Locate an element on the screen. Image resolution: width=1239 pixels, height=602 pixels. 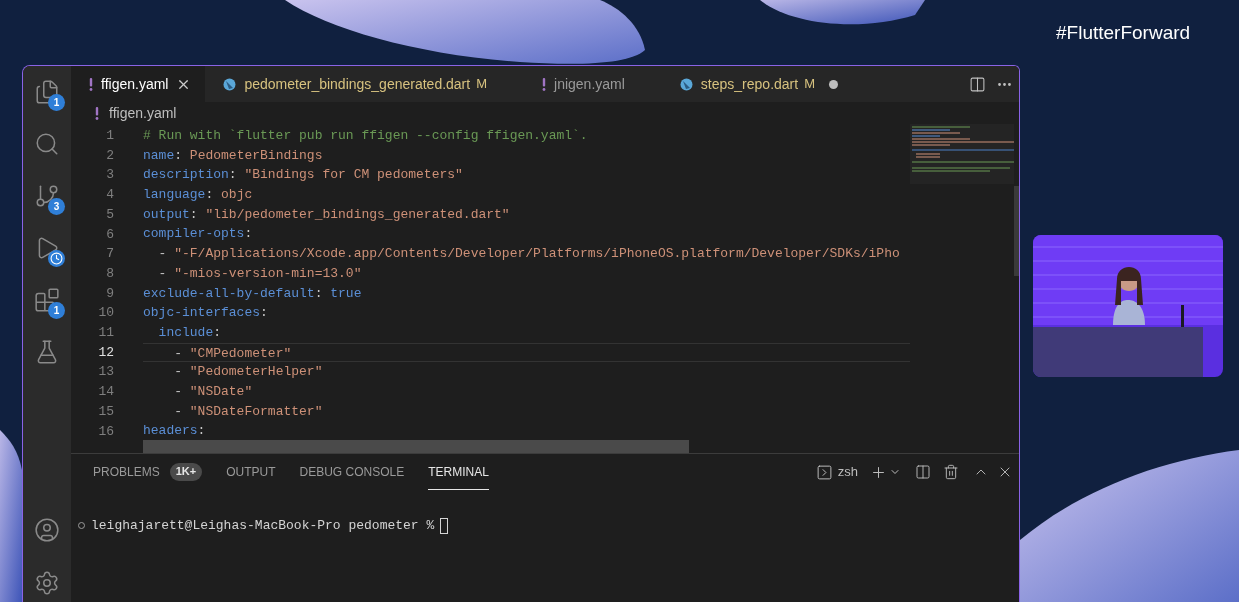
code-line: headers: is located at coordinates (174, 431).